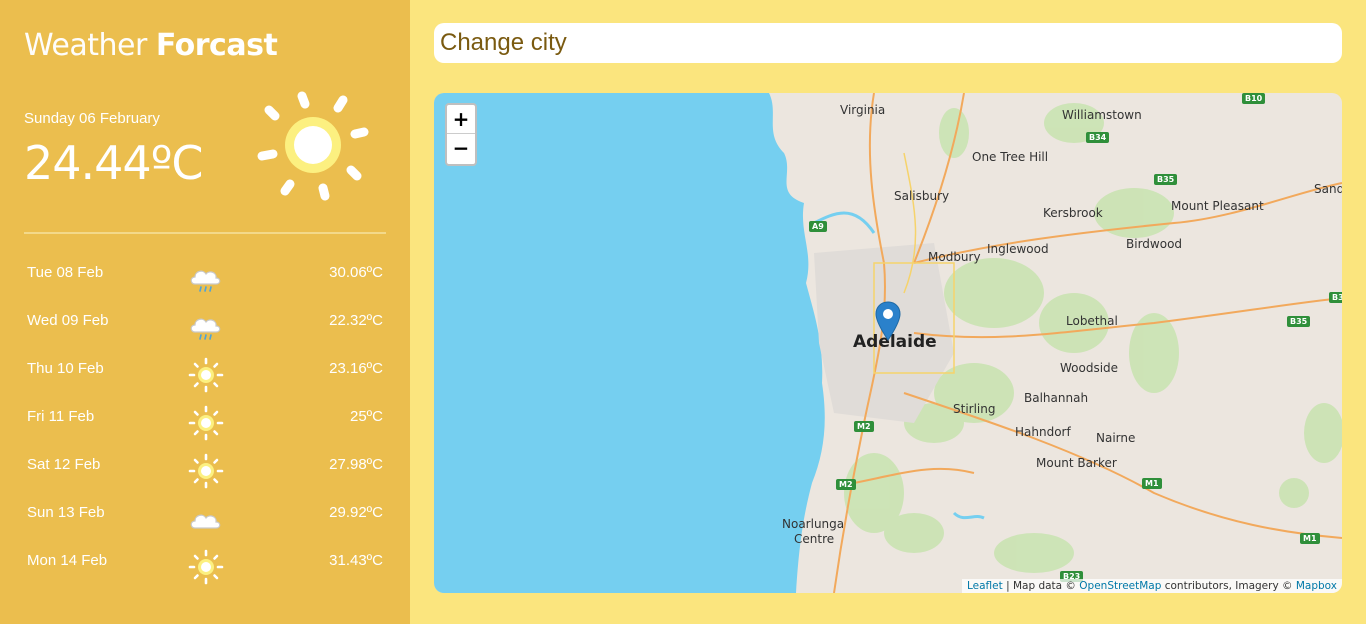  What do you see at coordinates (1335, 297) in the screenshot?
I see `road-shield: B3` at bounding box center [1335, 297].